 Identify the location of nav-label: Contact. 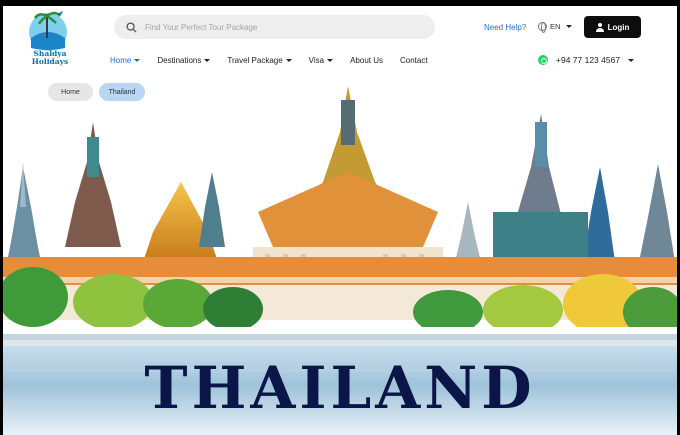
(414, 60).